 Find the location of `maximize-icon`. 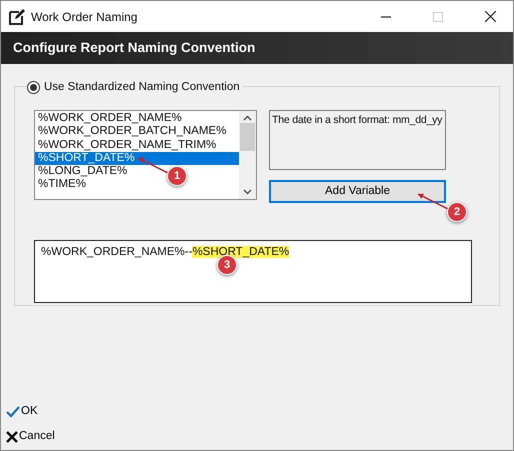

maximize-icon is located at coordinates (438, 17).